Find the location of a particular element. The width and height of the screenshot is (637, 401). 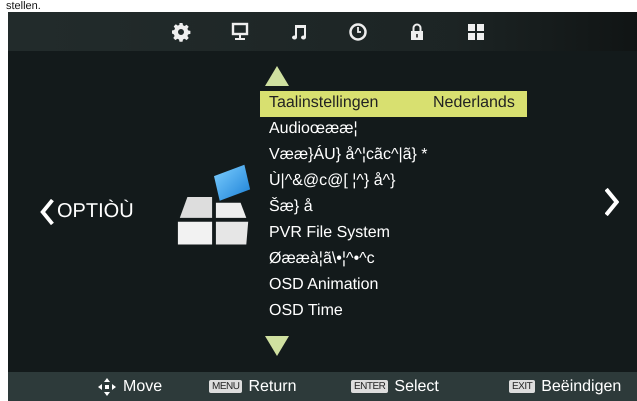

clock-icon is located at coordinates (358, 32).